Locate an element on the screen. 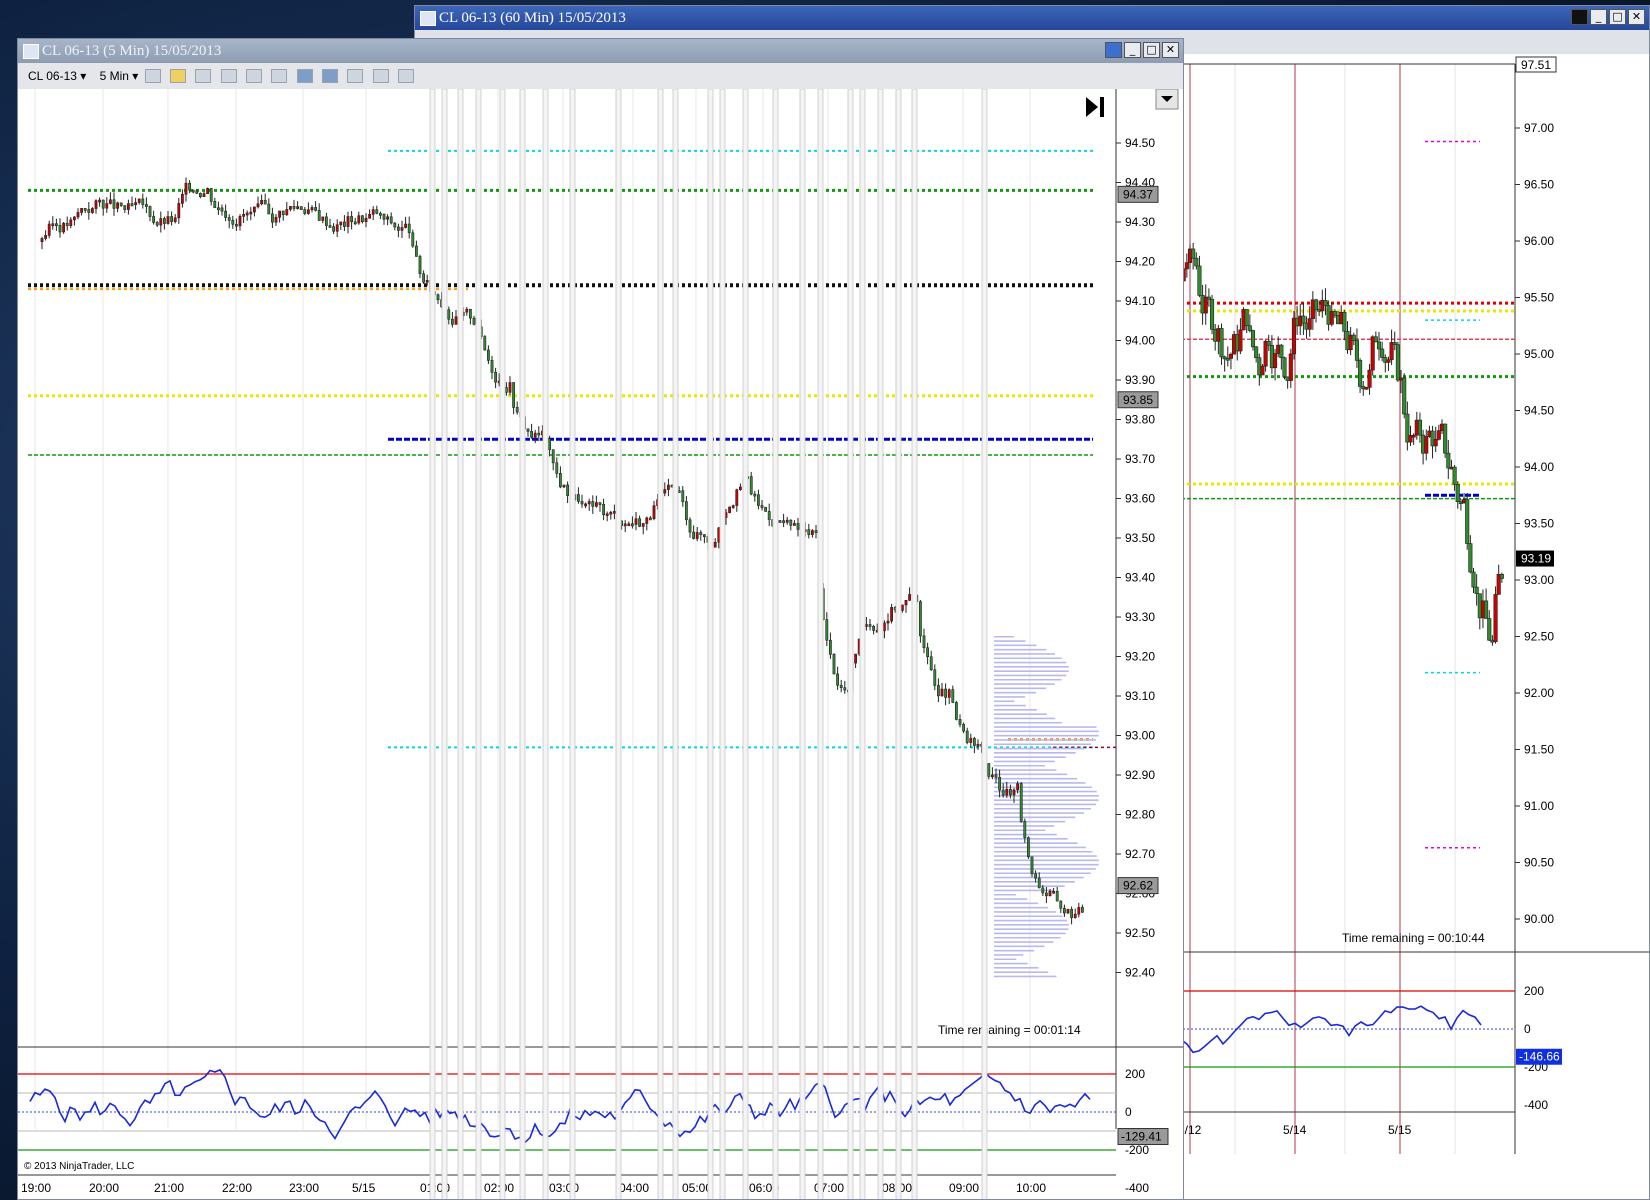 This screenshot has height=1200, width=1650. properties-icon is located at coordinates (355, 76).